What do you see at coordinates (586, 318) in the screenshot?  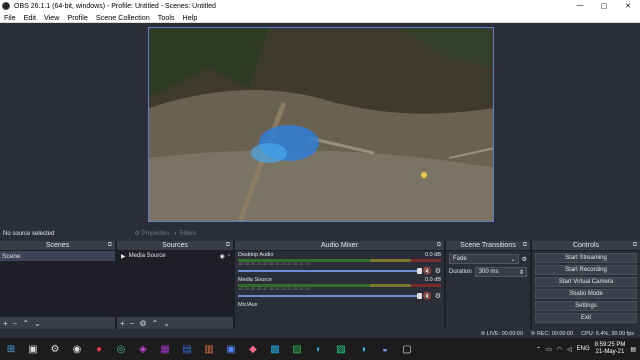 I see `exit-button: Exit` at bounding box center [586, 318].